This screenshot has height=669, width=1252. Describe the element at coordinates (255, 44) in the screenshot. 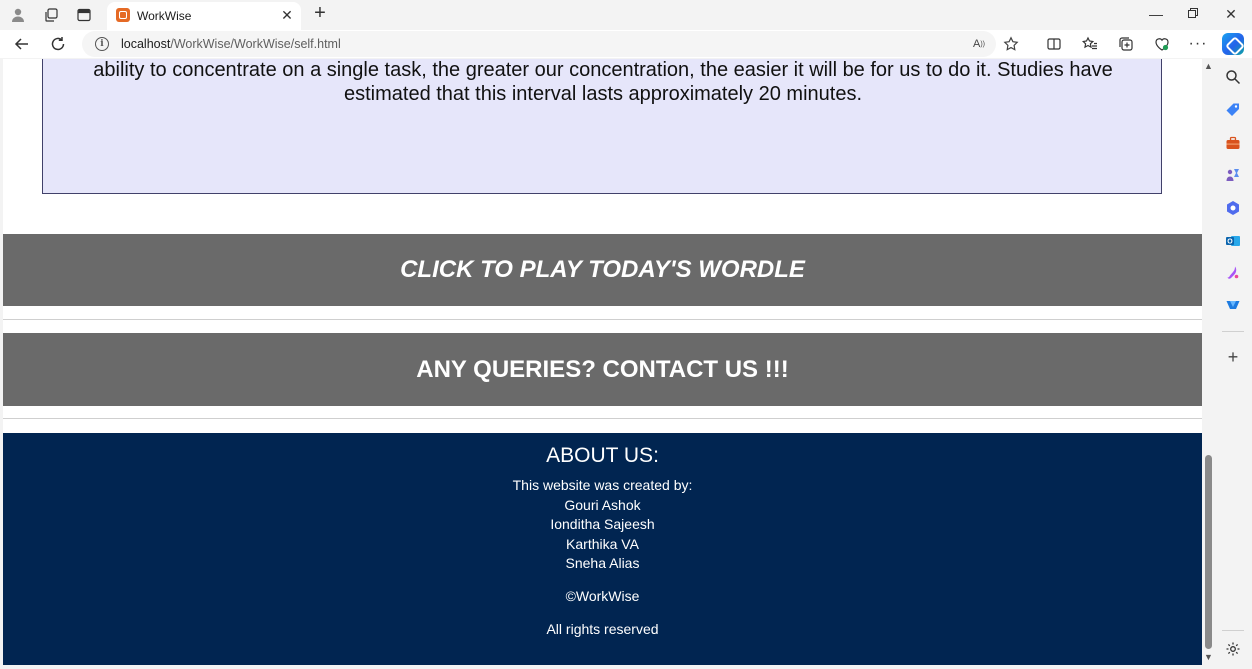

I see `url-path: /WorkWise/WorkWise/self.html` at that location.